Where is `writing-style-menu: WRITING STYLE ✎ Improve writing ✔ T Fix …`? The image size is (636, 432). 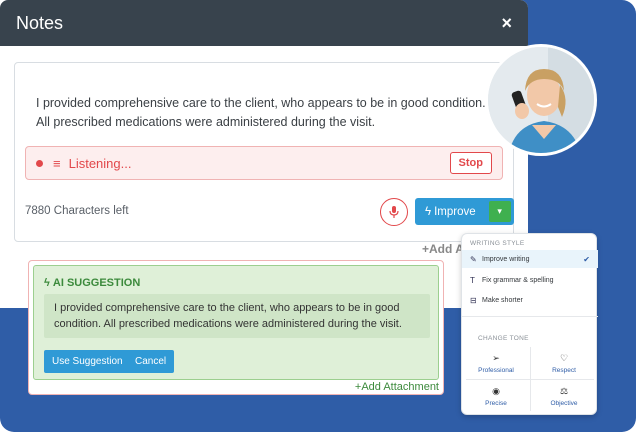 writing-style-menu: WRITING STYLE ✎ Improve writing ✔ T Fix … is located at coordinates (529, 324).